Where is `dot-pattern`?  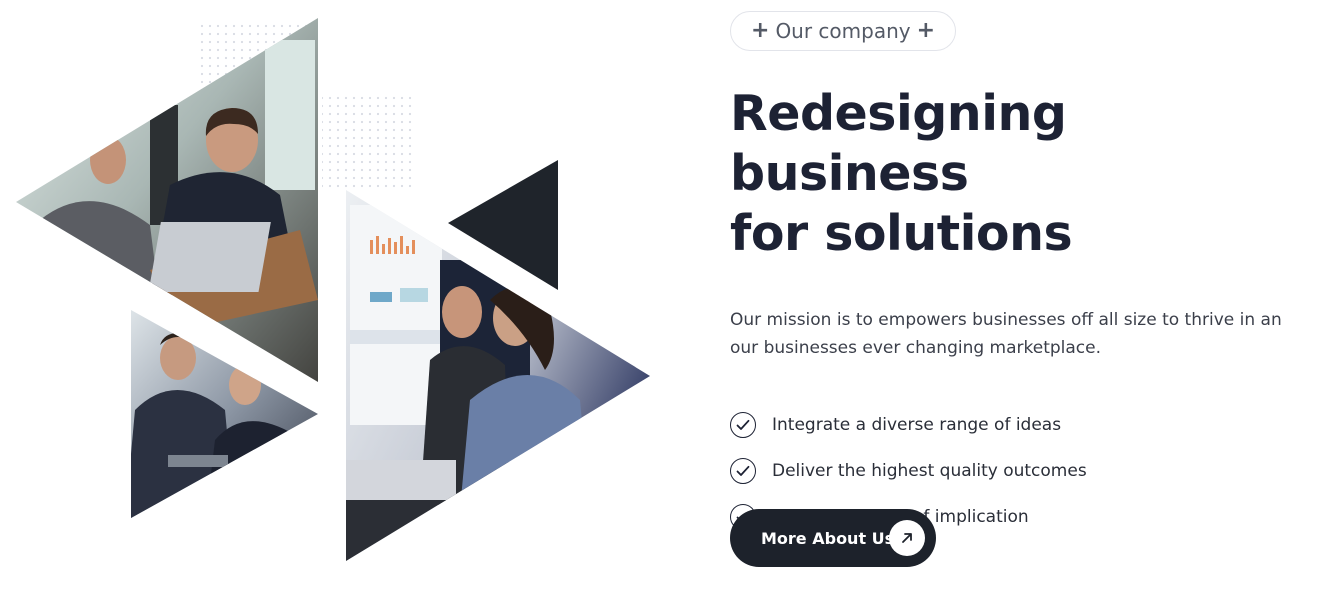 dot-pattern is located at coordinates (368, 142).